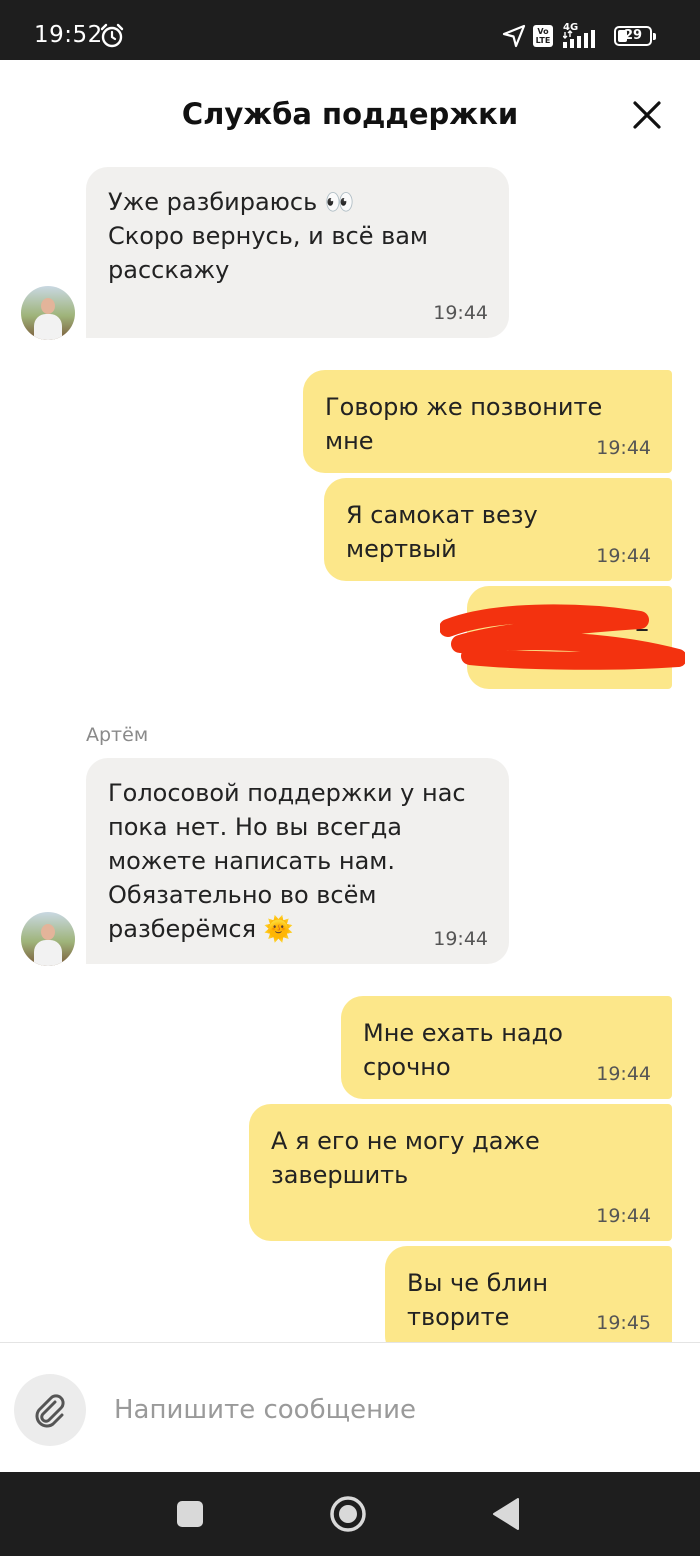 The height and width of the screenshot is (1556, 700). What do you see at coordinates (117, 735) in the screenshot?
I see `sender-name: Артём` at bounding box center [117, 735].